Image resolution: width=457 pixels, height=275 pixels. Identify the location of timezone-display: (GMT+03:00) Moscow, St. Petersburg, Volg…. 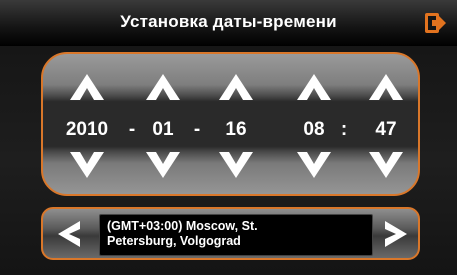
(236, 235).